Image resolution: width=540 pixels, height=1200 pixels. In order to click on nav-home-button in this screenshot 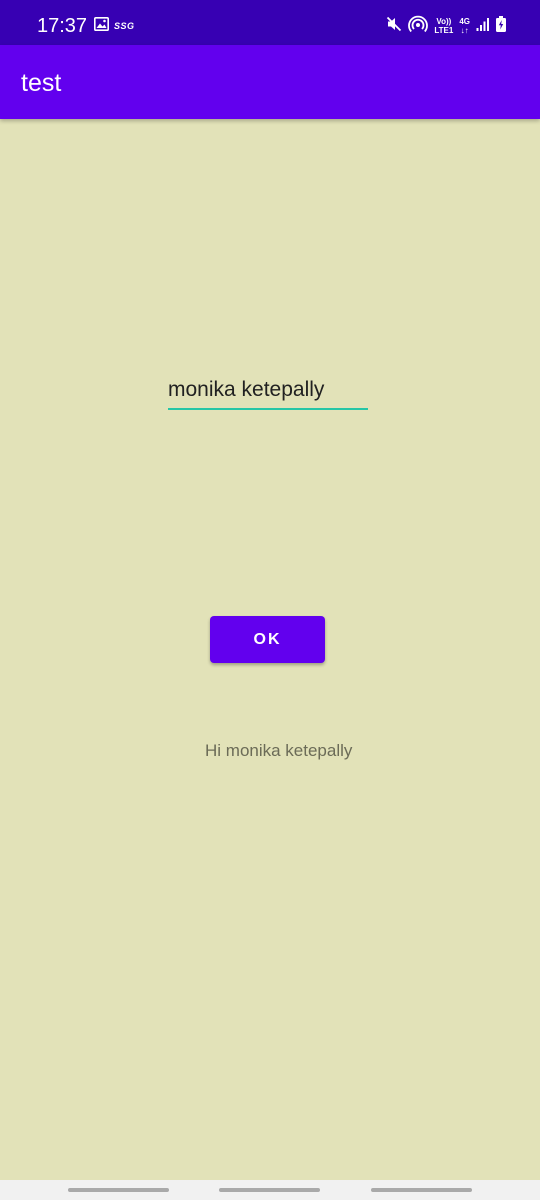, I will do `click(269, 1190)`.